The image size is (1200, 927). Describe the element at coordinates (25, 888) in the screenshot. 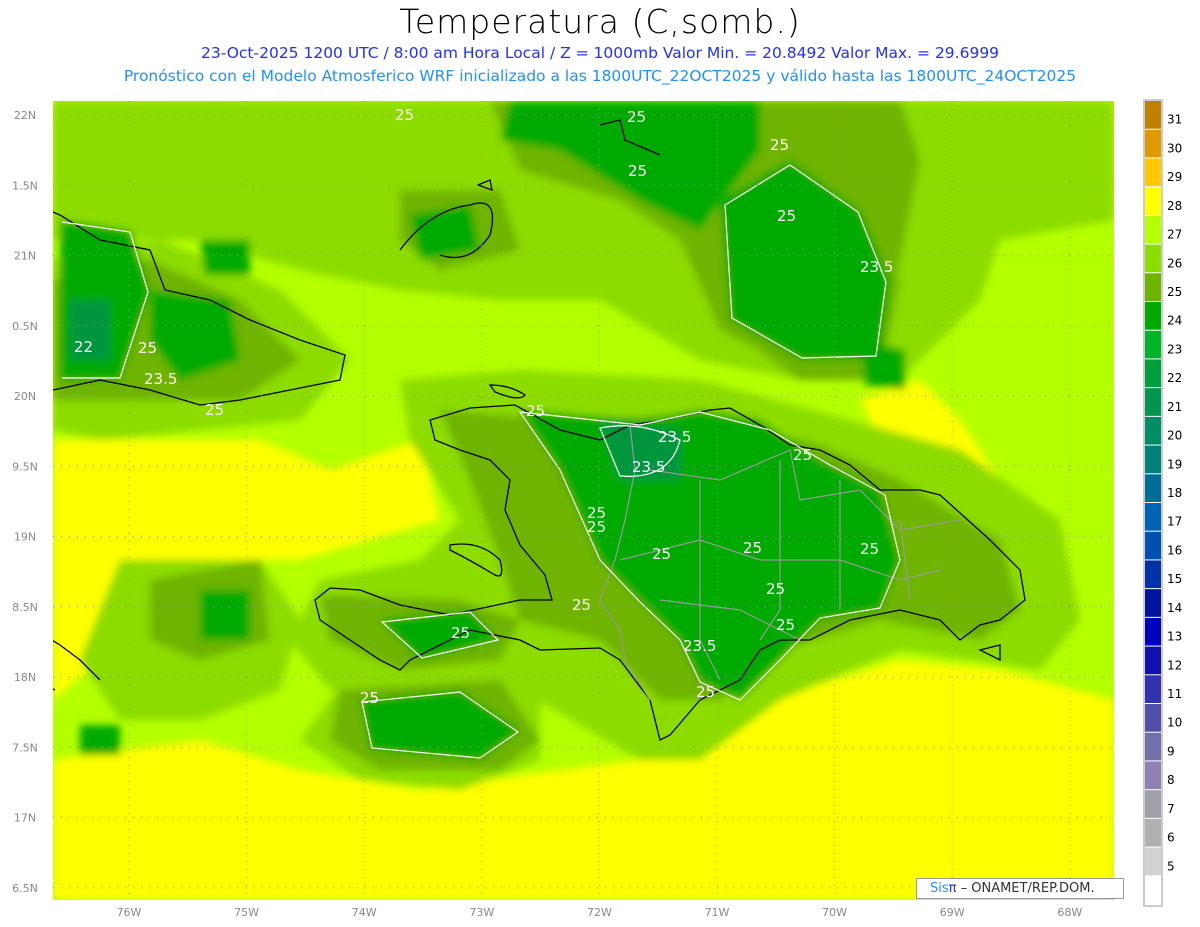

I see `lat-tick-label: 6.5N` at that location.